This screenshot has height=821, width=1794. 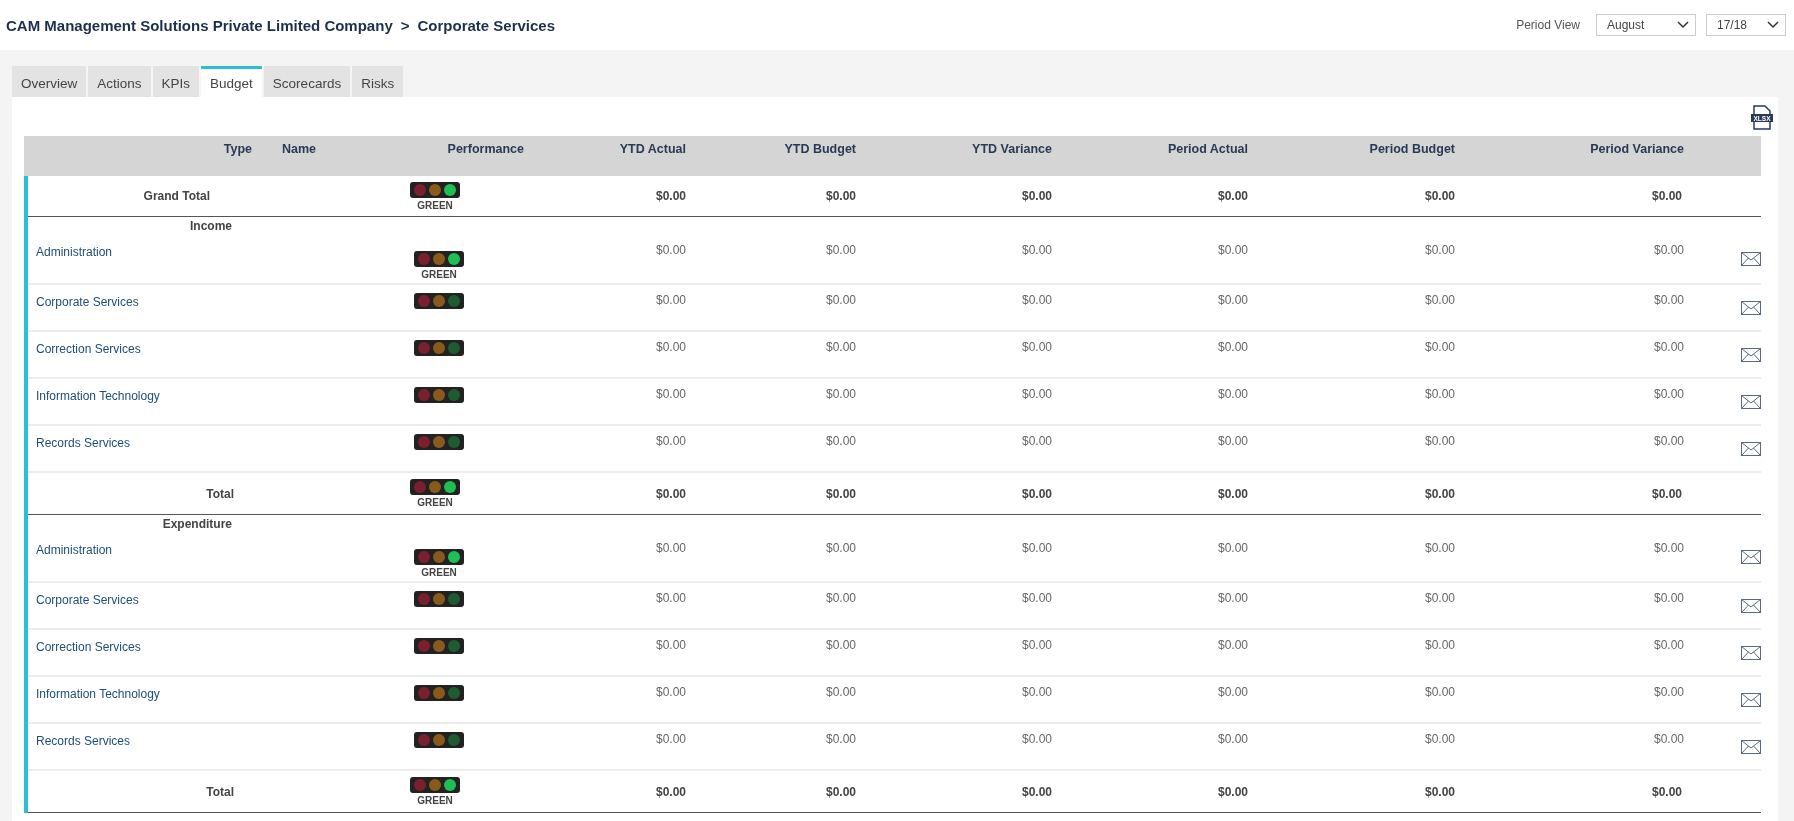 I want to click on row-label: Grand Total, so click(x=176, y=196).